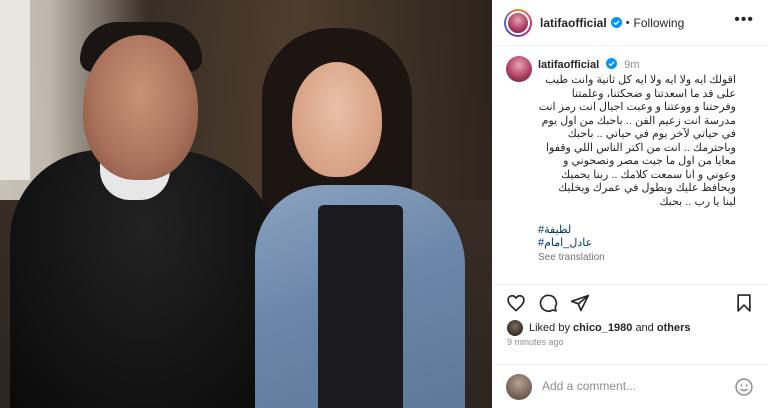 This screenshot has height=408, width=768. Describe the element at coordinates (548, 303) in the screenshot. I see `comment-icon` at that location.